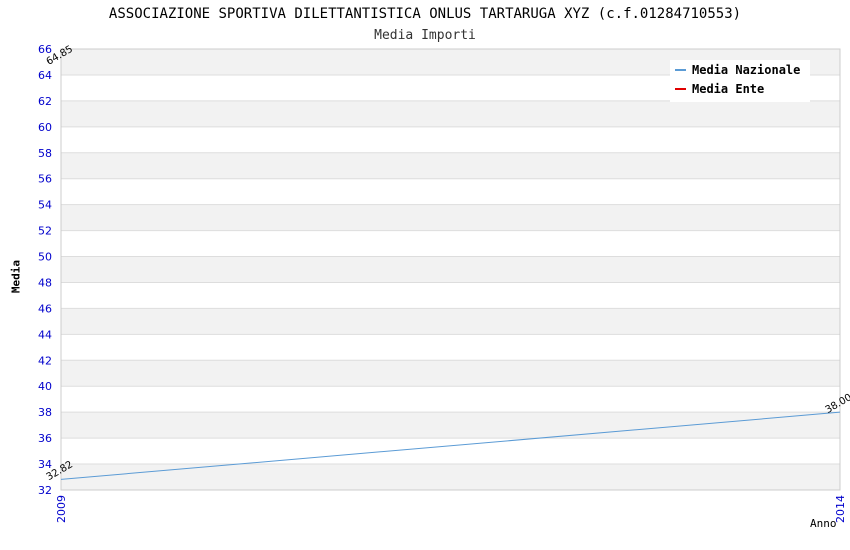 This screenshot has width=850, height=550. What do you see at coordinates (16, 276) in the screenshot?
I see `y-axis-label: Media` at bounding box center [16, 276].